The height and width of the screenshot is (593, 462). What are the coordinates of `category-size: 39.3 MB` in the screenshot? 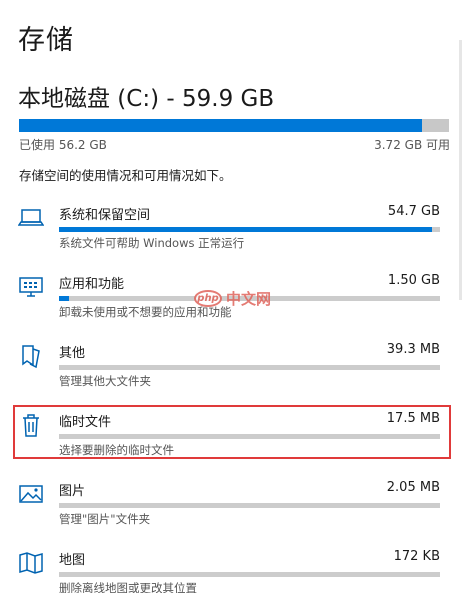 It's located at (413, 349).